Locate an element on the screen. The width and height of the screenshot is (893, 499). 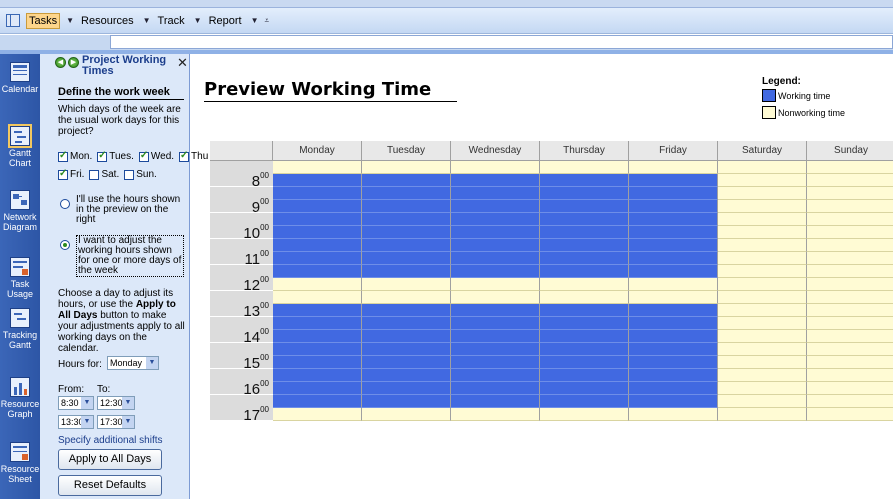
checkbox-wed-label: Wed. is located at coordinates (162, 156).